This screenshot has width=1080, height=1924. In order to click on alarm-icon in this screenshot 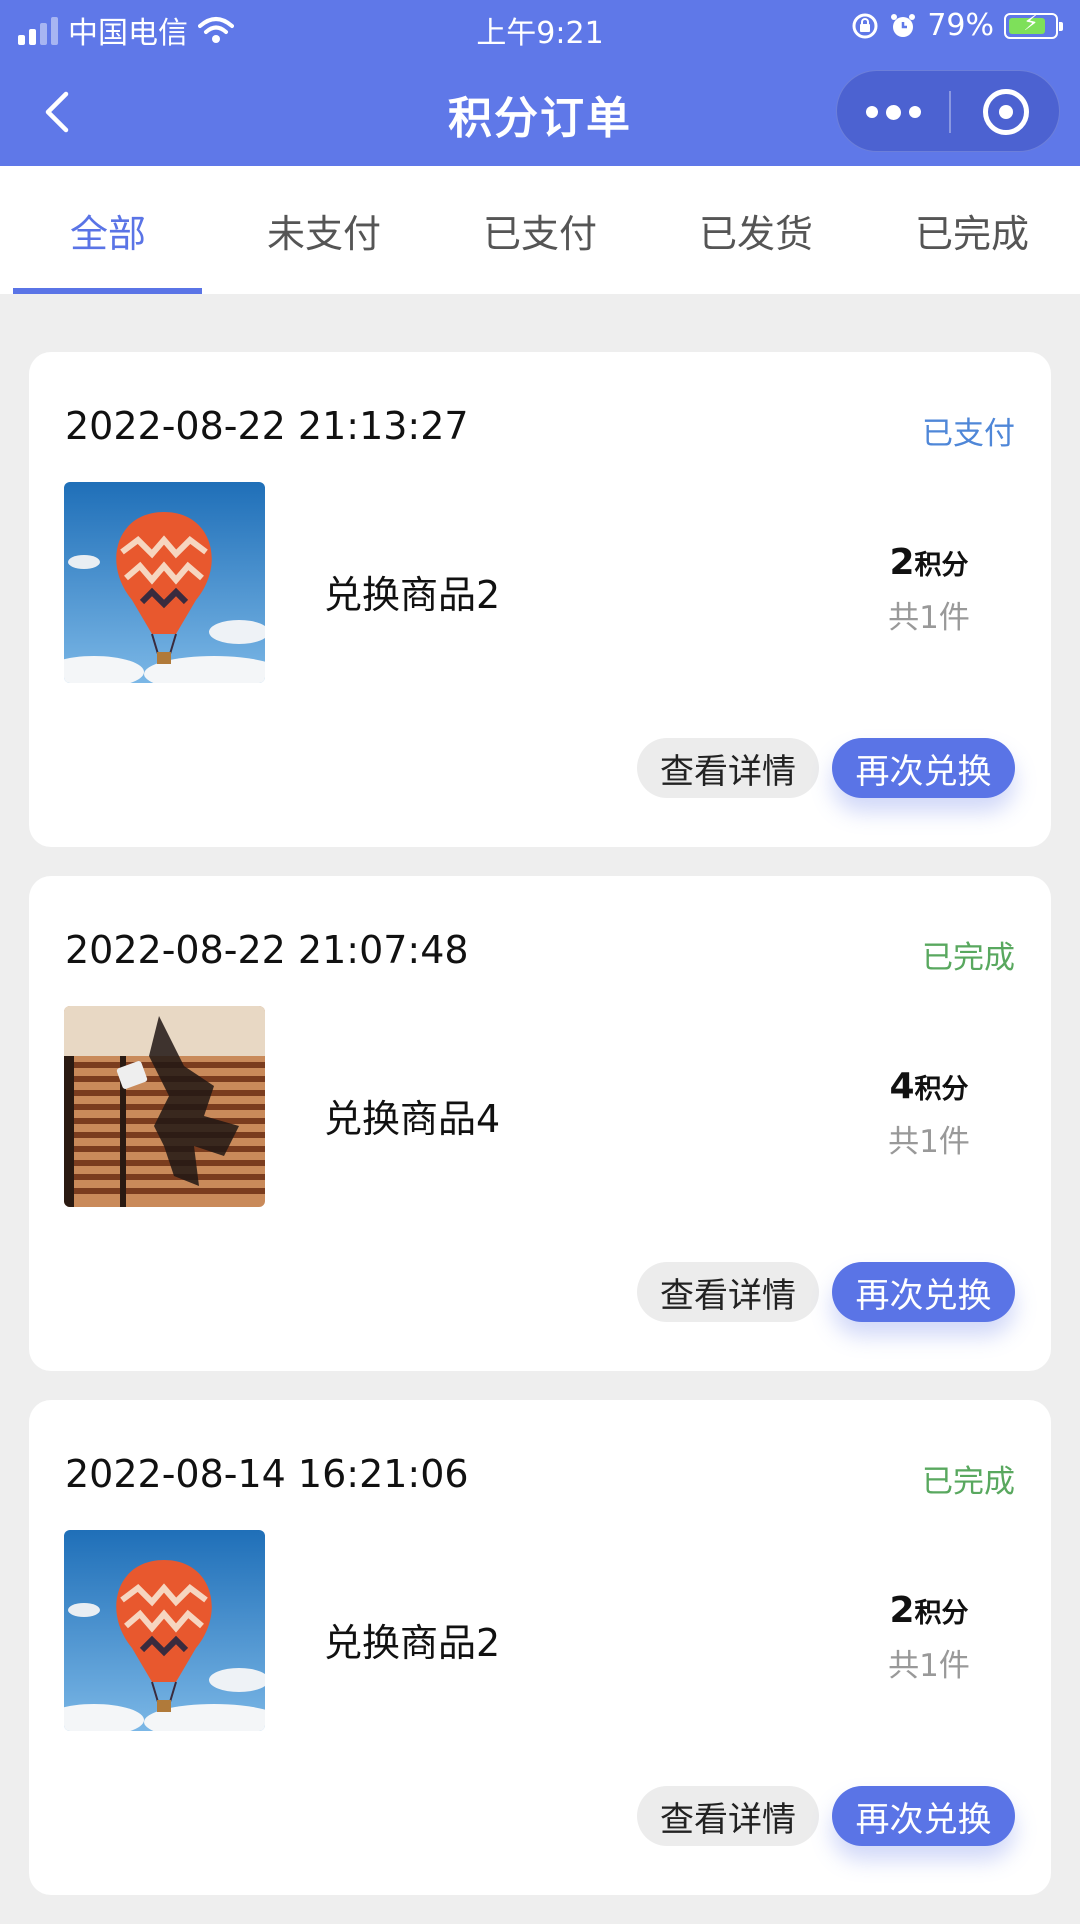, I will do `click(903, 25)`.